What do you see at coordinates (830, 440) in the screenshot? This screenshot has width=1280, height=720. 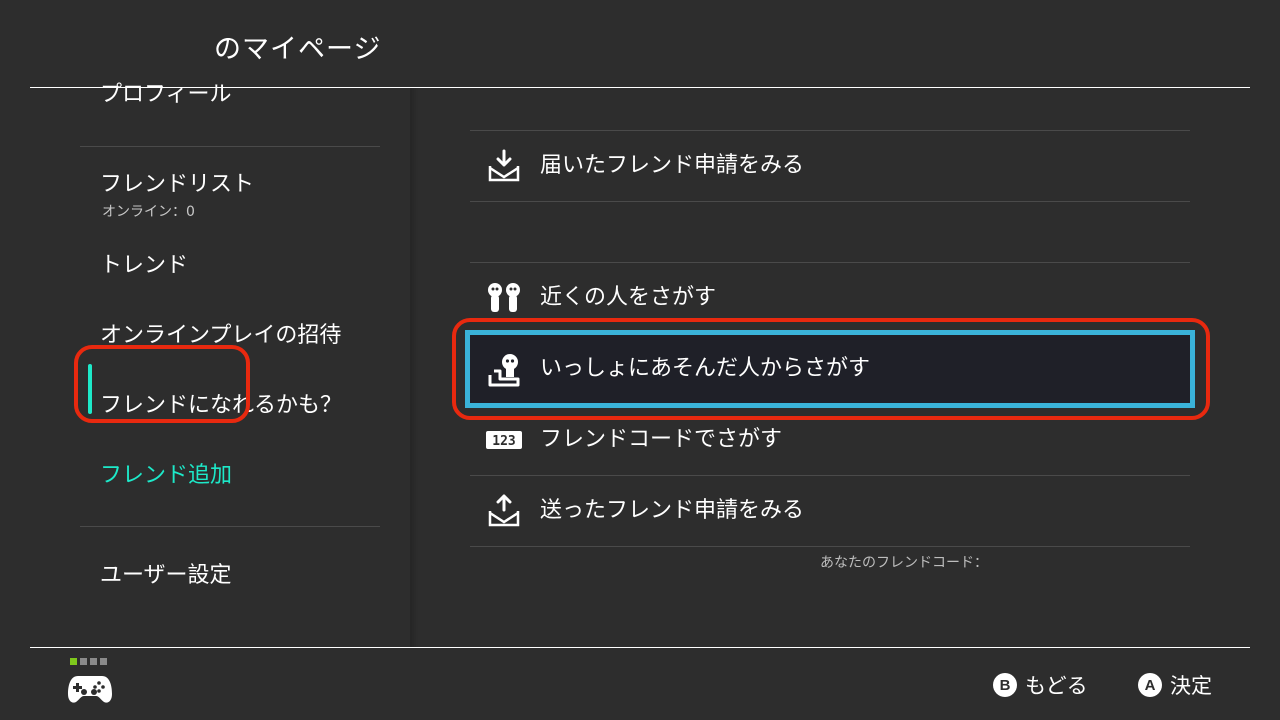 I see `friend-code-search-item: 123 フレンドコードでさがす` at bounding box center [830, 440].